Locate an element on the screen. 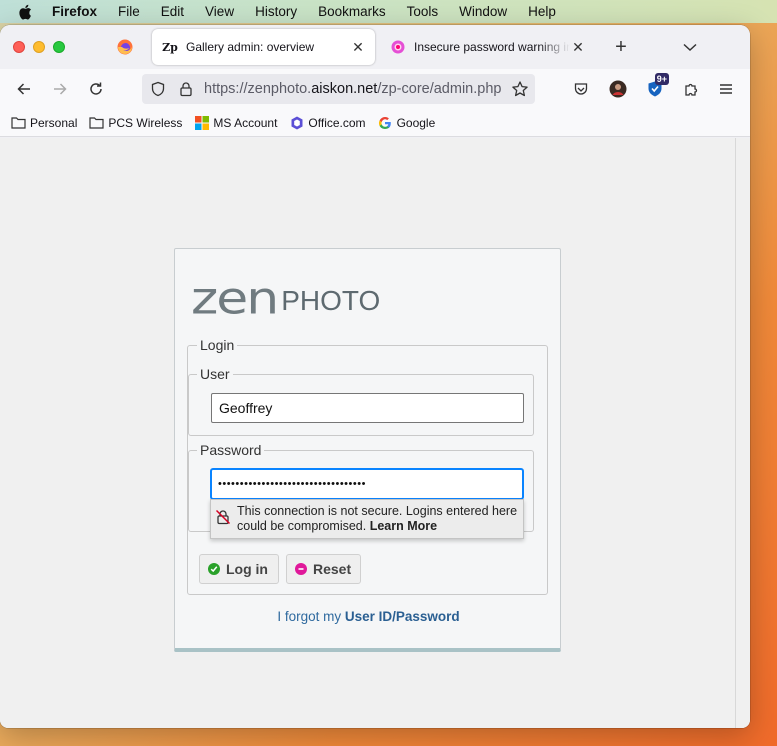 Image resolution: width=777 pixels, height=746 pixels. tab-insecure-password: Insecure password warning in Fi ✕ is located at coordinates (487, 47).